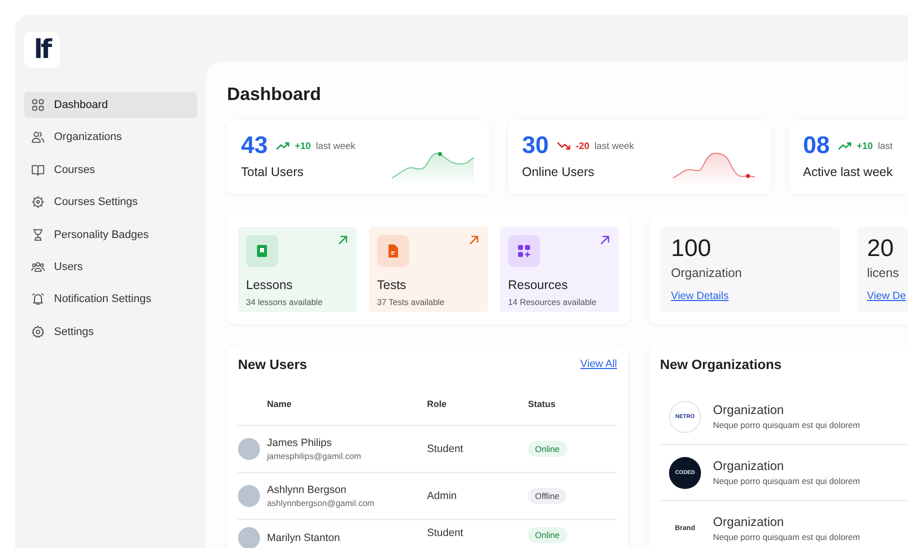 The width and height of the screenshot is (908, 548). What do you see at coordinates (272, 172) in the screenshot?
I see `stat-label: Total Users` at bounding box center [272, 172].